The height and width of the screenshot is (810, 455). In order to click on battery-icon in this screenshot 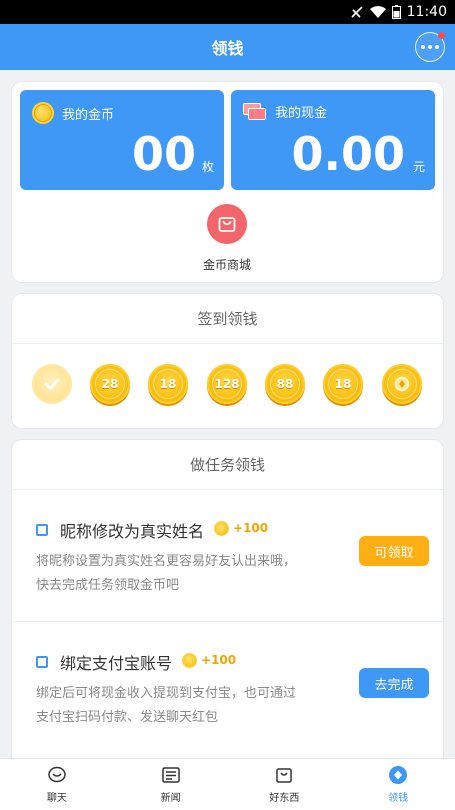, I will do `click(396, 12)`.